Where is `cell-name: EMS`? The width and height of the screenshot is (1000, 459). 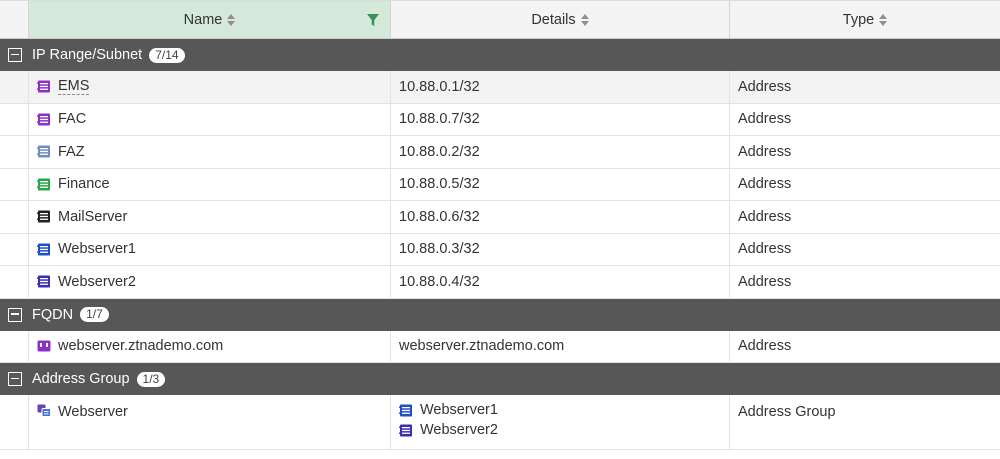
cell-name: EMS is located at coordinates (210, 87).